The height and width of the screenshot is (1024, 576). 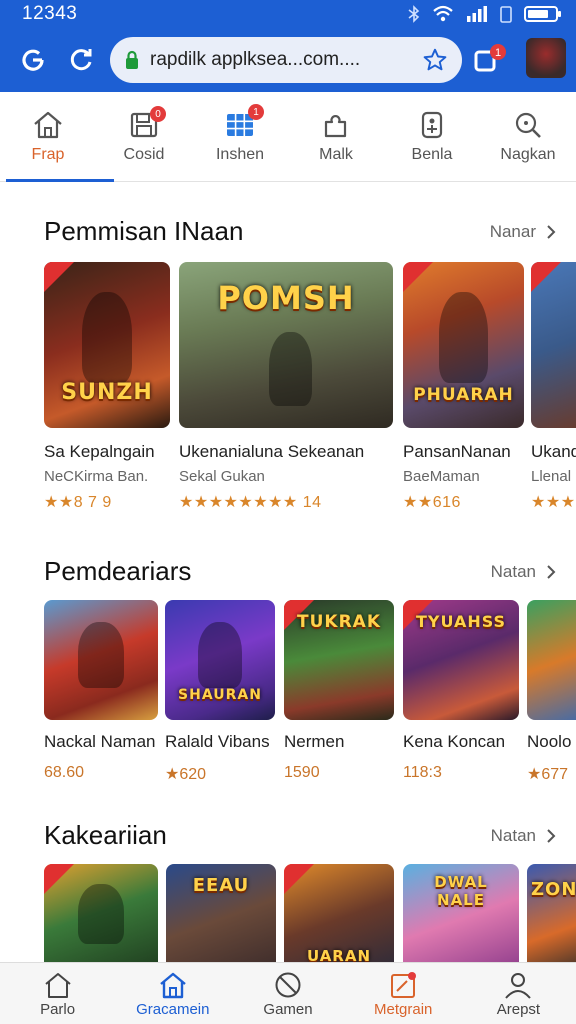 What do you see at coordinates (78, 502) in the screenshot?
I see `app-rating: ★★8 7 9` at bounding box center [78, 502].